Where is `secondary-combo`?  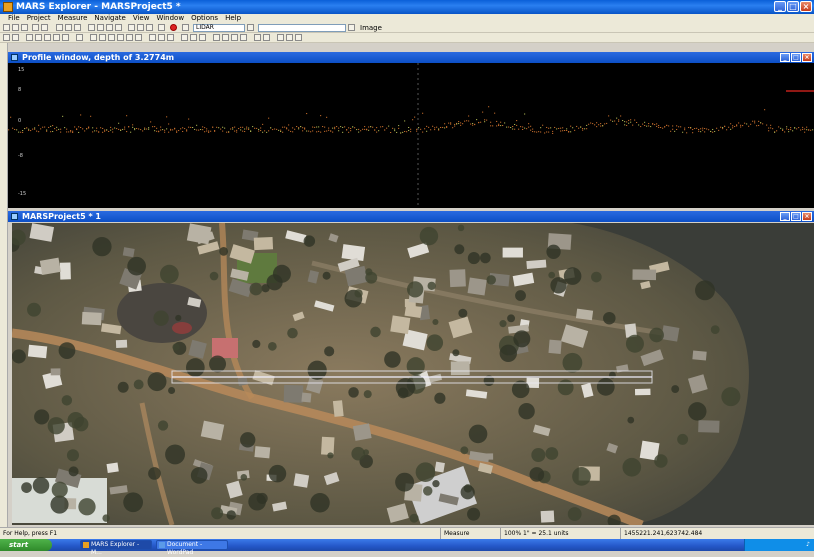 secondary-combo is located at coordinates (302, 28).